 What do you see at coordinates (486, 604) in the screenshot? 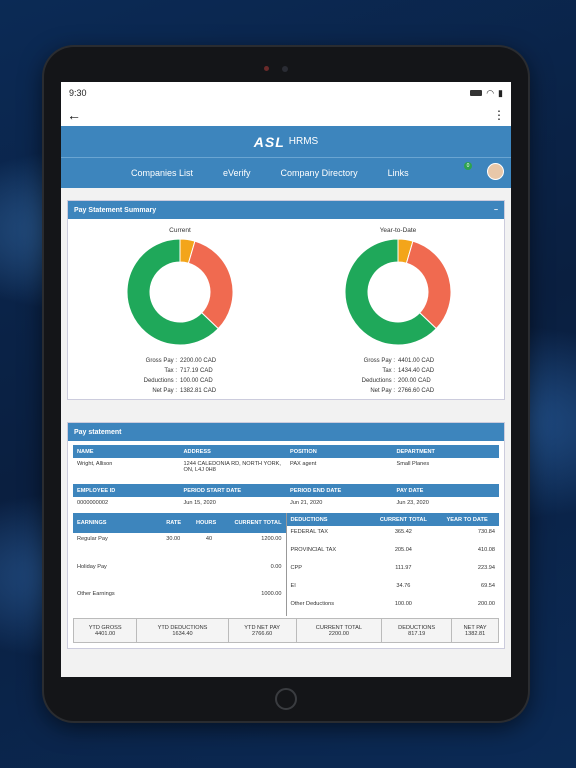
I see `deduction-ytd: 200.00` at bounding box center [486, 604].